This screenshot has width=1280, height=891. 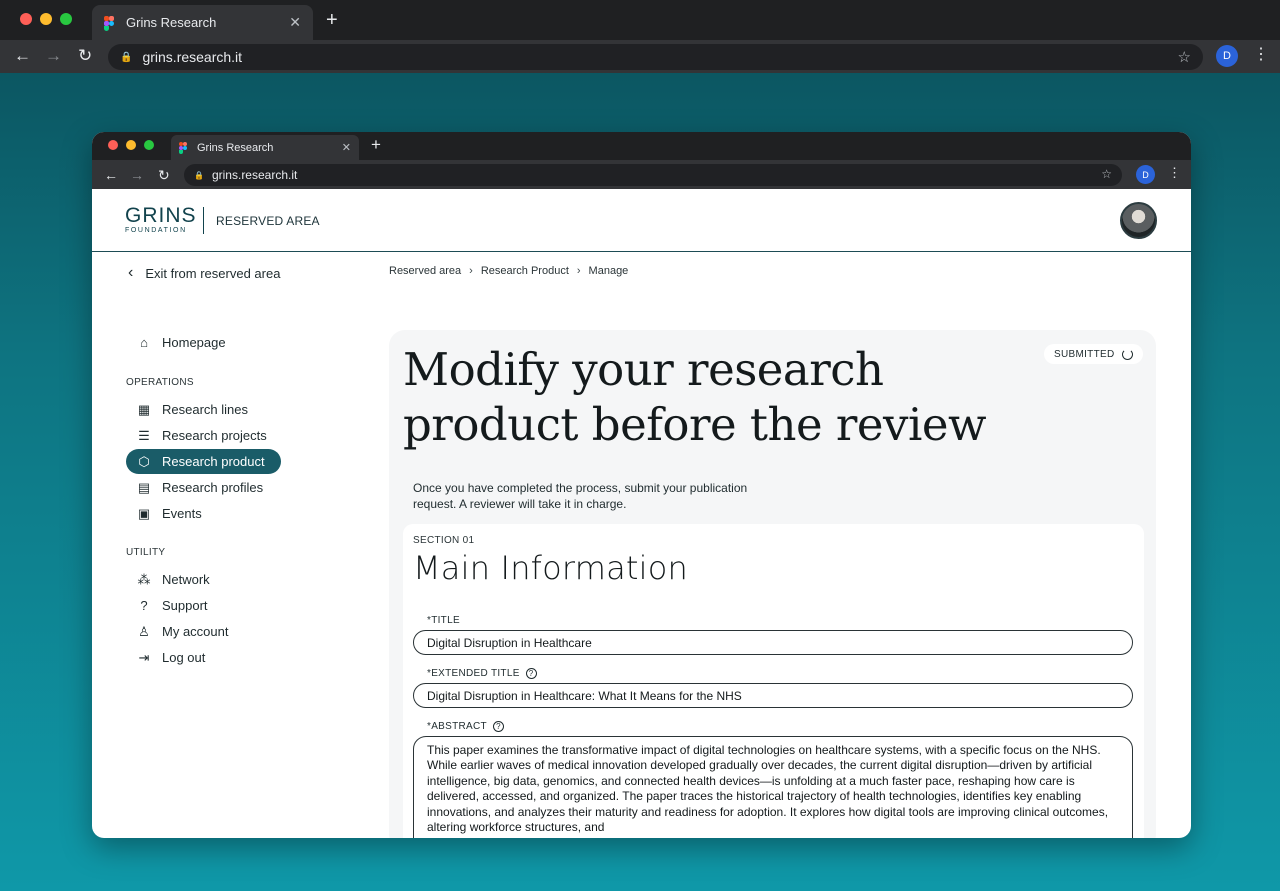 What do you see at coordinates (457, 726) in the screenshot?
I see `abstract-label-text: *ABSTRACT` at bounding box center [457, 726].